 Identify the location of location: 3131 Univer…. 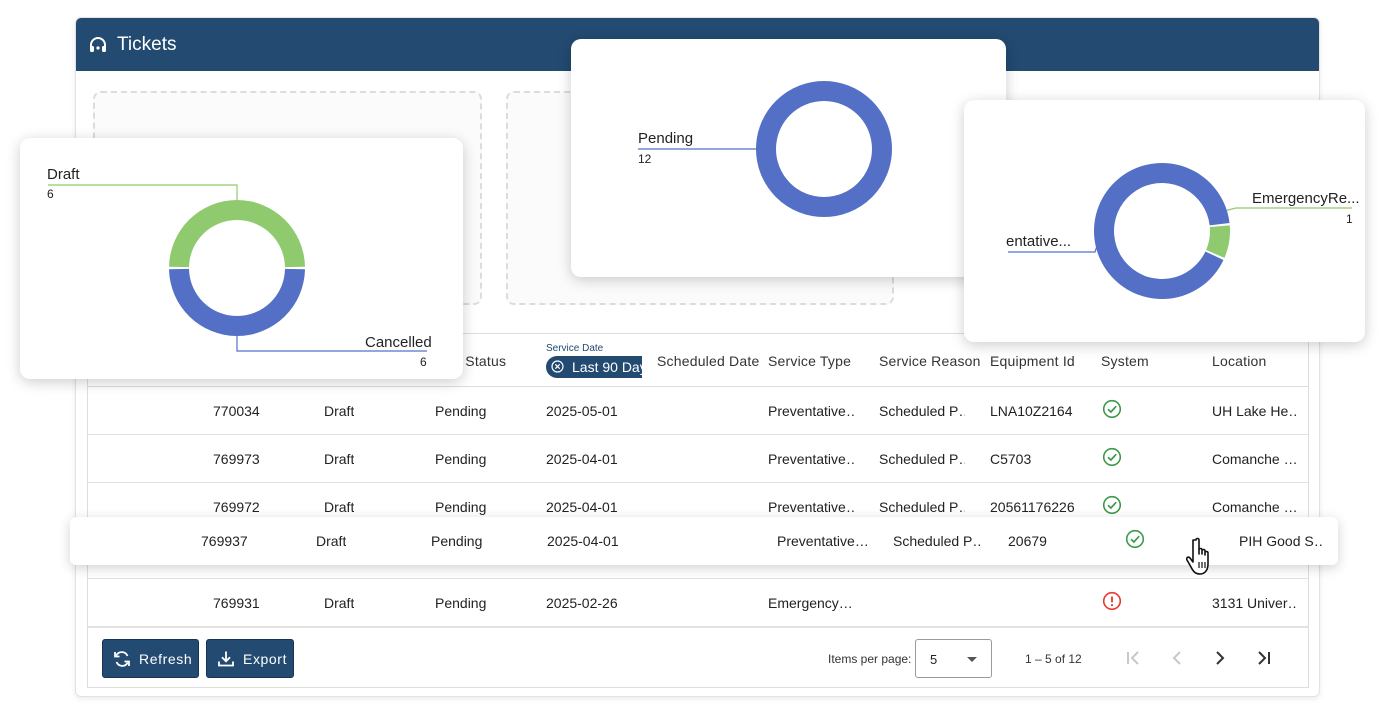
(1255, 603).